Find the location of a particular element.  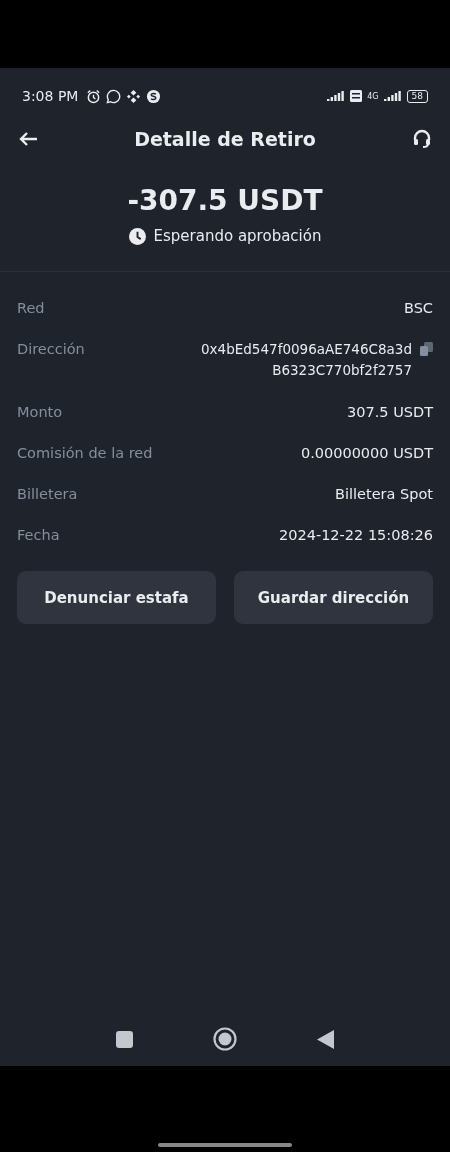

save-address-button: Guardar dirección is located at coordinates (333, 597).